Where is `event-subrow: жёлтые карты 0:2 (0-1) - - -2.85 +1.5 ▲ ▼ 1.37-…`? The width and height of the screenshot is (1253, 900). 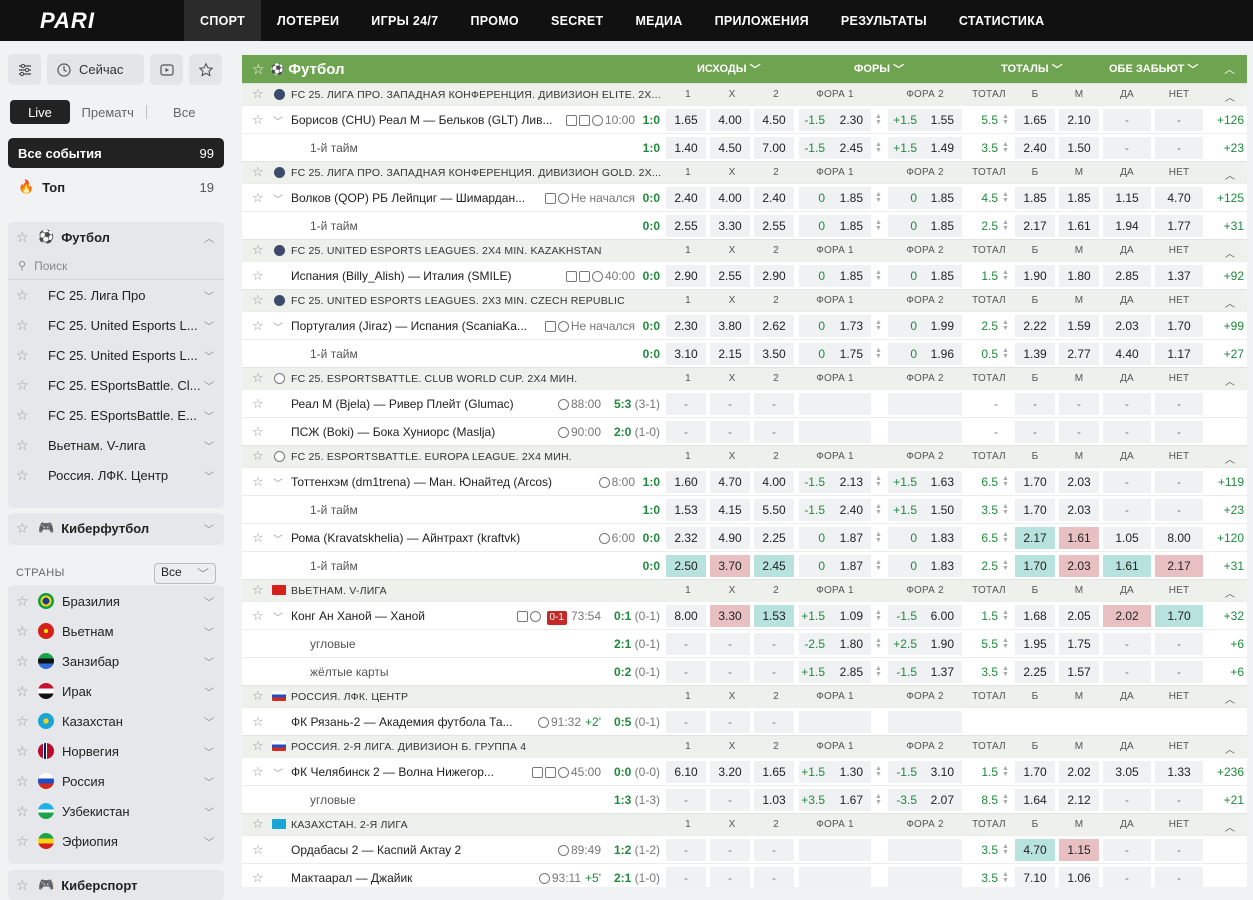 event-subrow: жёлтые карты 0:2 (0-1) - - -2.85 +1.5 ▲ ▼ 1.37-… is located at coordinates (744, 671).